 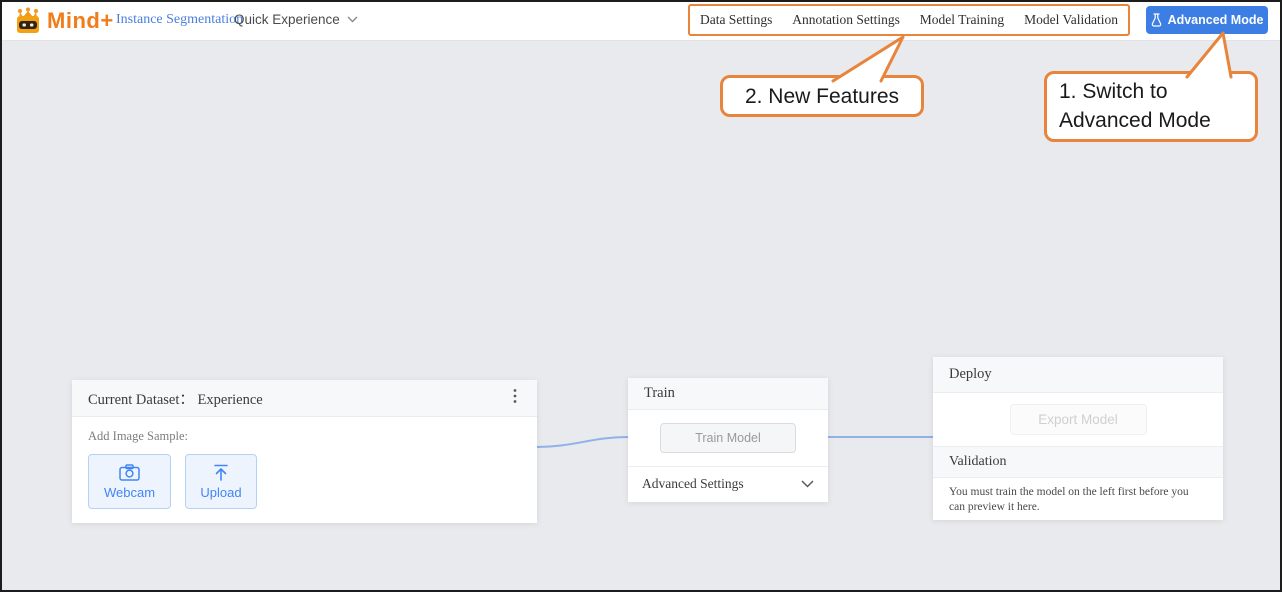 I want to click on callout-new-features: 2. New Features, so click(x=822, y=96).